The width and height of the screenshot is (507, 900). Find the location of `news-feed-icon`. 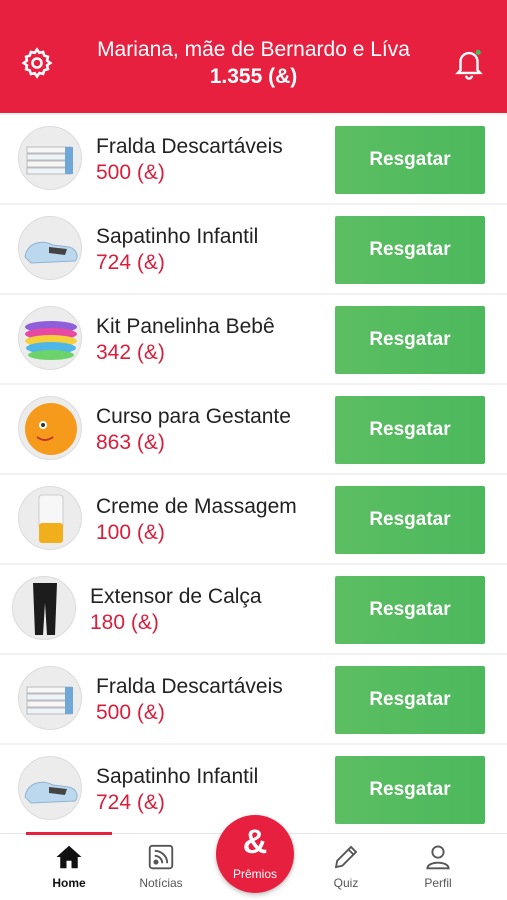

news-feed-icon is located at coordinates (161, 857).